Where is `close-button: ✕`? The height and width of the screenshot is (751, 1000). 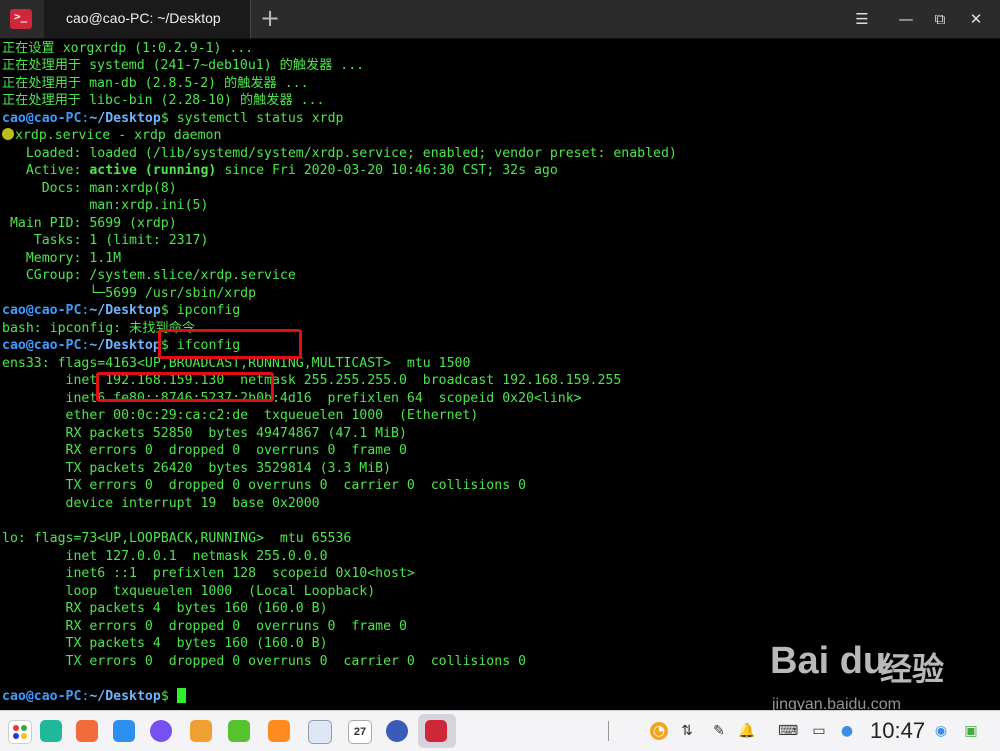 close-button: ✕ is located at coordinates (976, 19).